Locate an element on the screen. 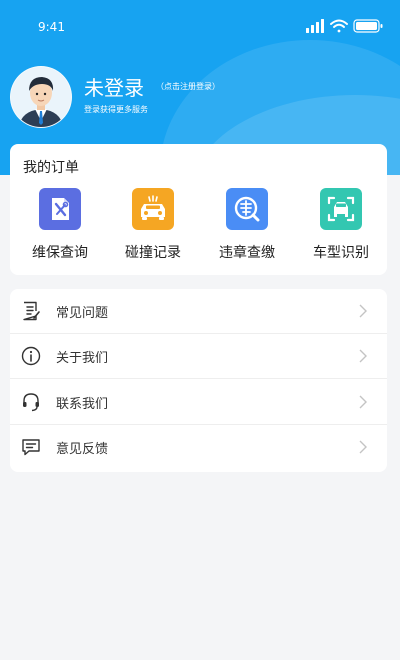 The width and height of the screenshot is (400, 660). menu-item-faq: 常见问题 is located at coordinates (198, 311).